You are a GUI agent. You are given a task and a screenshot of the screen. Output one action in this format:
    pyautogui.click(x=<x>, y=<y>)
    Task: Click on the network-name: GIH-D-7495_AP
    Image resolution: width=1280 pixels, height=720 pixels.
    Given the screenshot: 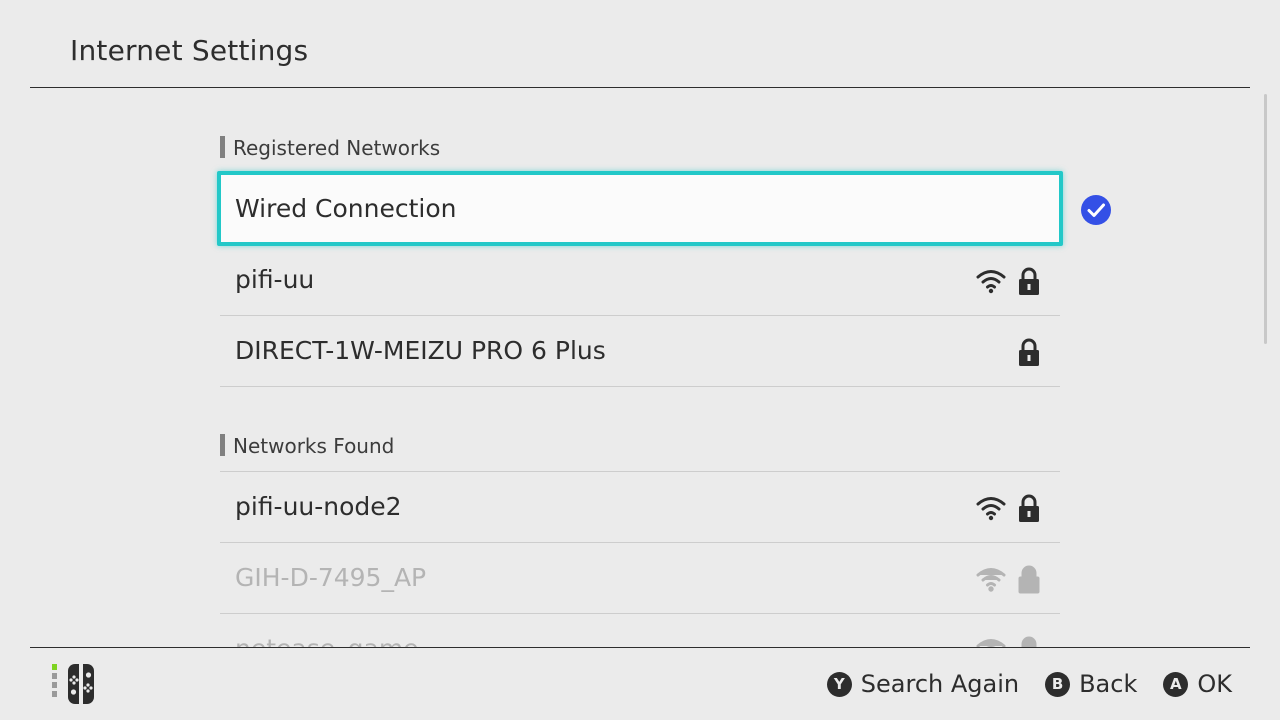 What is the action you would take?
    pyautogui.click(x=331, y=577)
    